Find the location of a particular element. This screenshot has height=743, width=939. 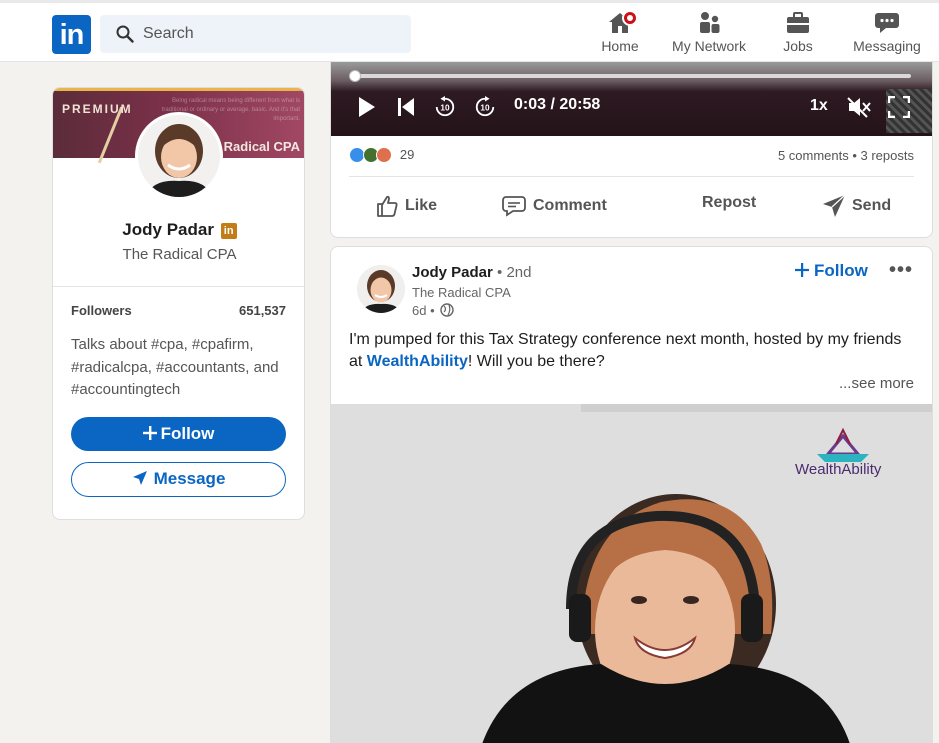

search-icon is located at coordinates (125, 34).